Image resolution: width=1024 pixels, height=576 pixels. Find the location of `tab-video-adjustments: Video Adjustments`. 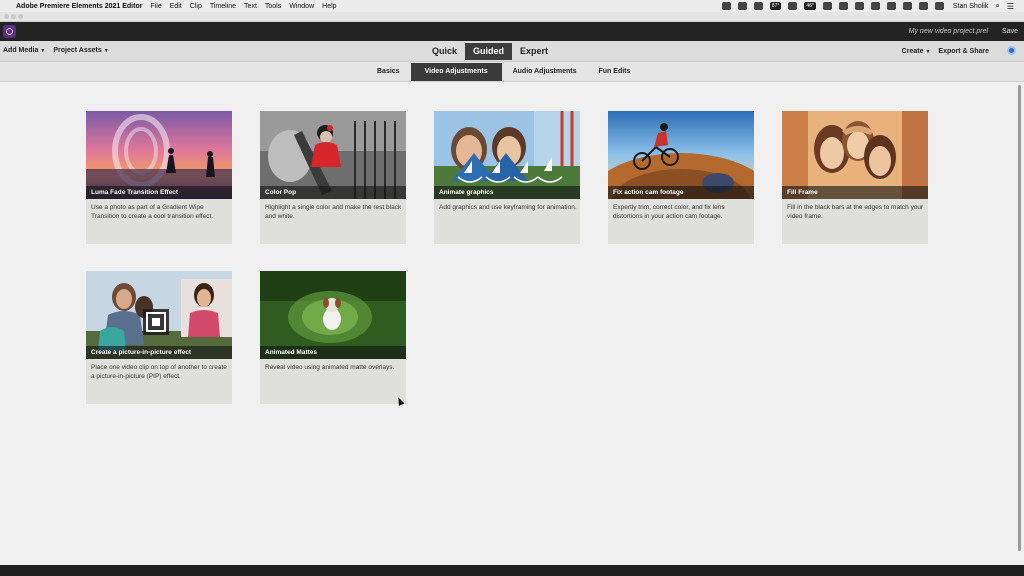

tab-video-adjustments: Video Adjustments is located at coordinates (456, 72).